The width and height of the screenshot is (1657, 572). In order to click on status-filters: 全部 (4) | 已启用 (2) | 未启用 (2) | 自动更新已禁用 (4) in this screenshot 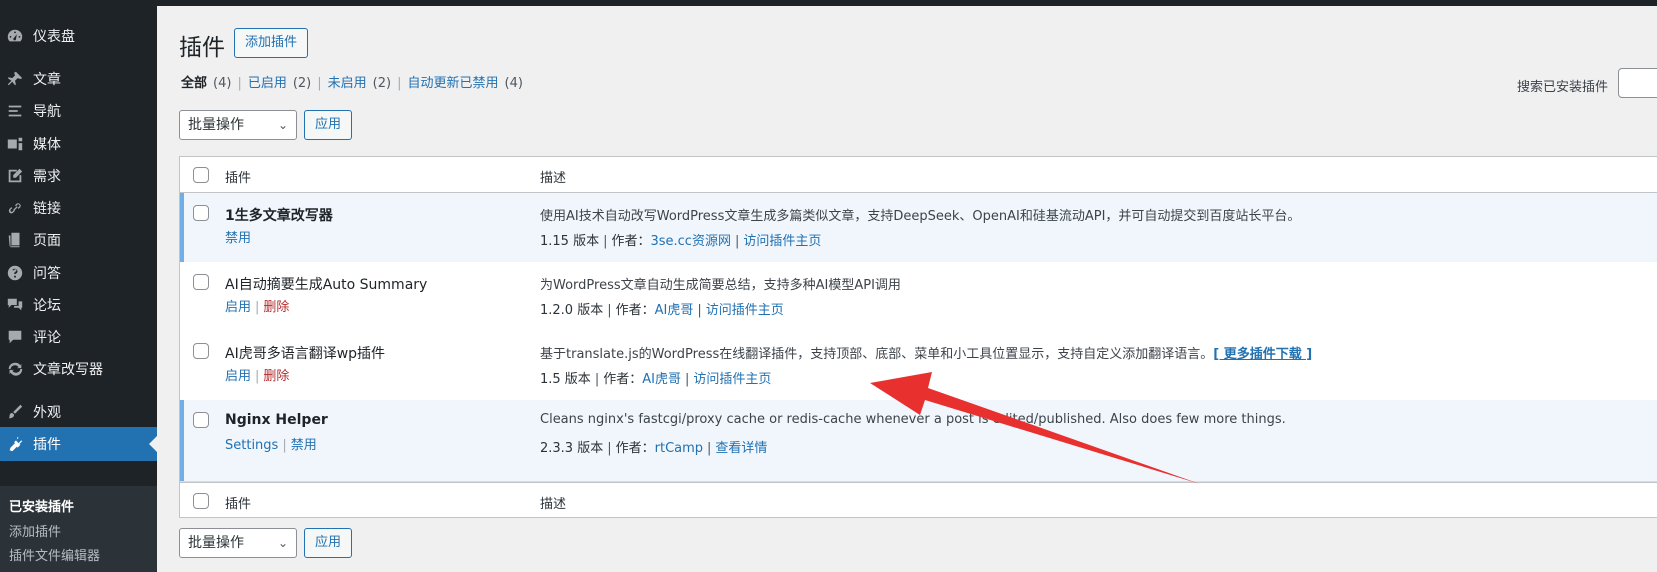, I will do `click(352, 83)`.